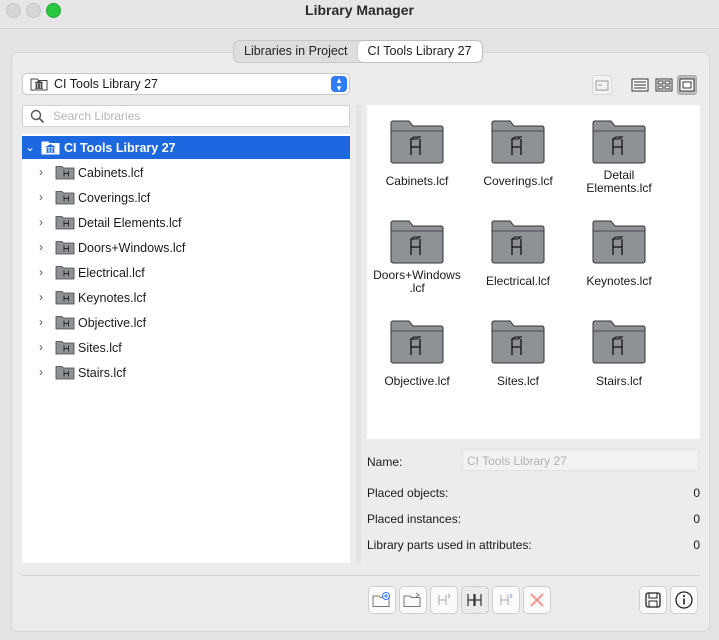  Describe the element at coordinates (696, 545) in the screenshot. I see `library-parts-value: 0` at that location.